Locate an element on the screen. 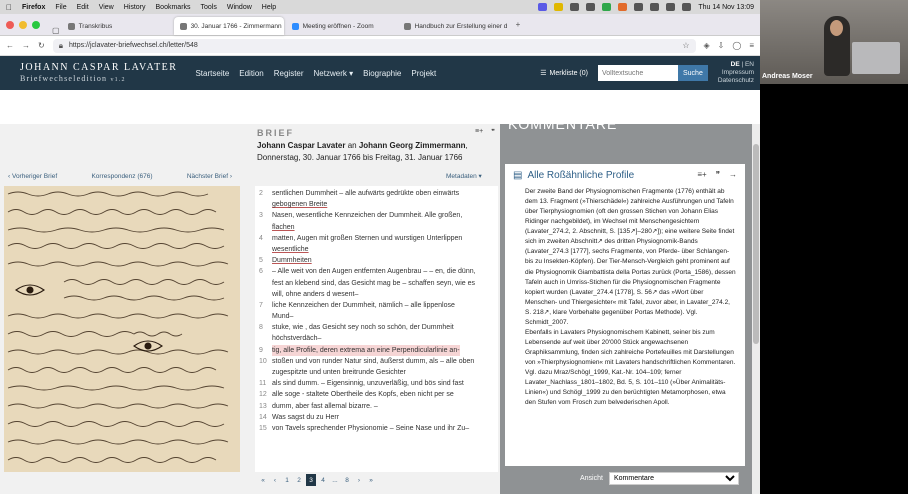 Image resolution: width=908 pixels, height=494 pixels. tab-overview-icon: ▢ is located at coordinates (56, 30).